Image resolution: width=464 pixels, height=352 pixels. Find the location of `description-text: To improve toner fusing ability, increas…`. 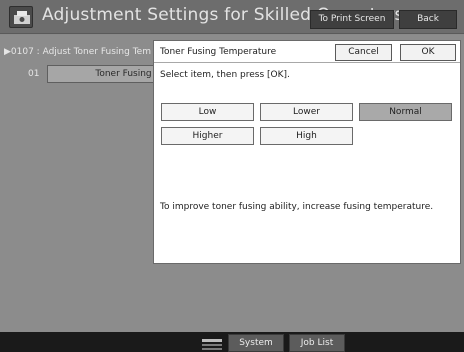

description-text: To improve toner fusing ability, increas… is located at coordinates (297, 207).